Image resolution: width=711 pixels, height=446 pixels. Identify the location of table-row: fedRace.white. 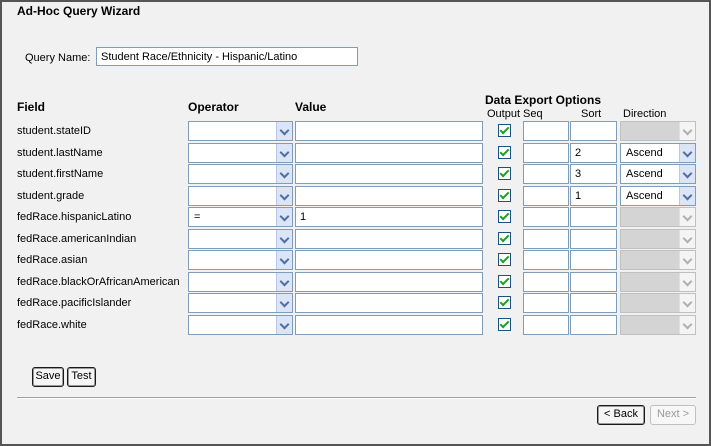
(355, 325).